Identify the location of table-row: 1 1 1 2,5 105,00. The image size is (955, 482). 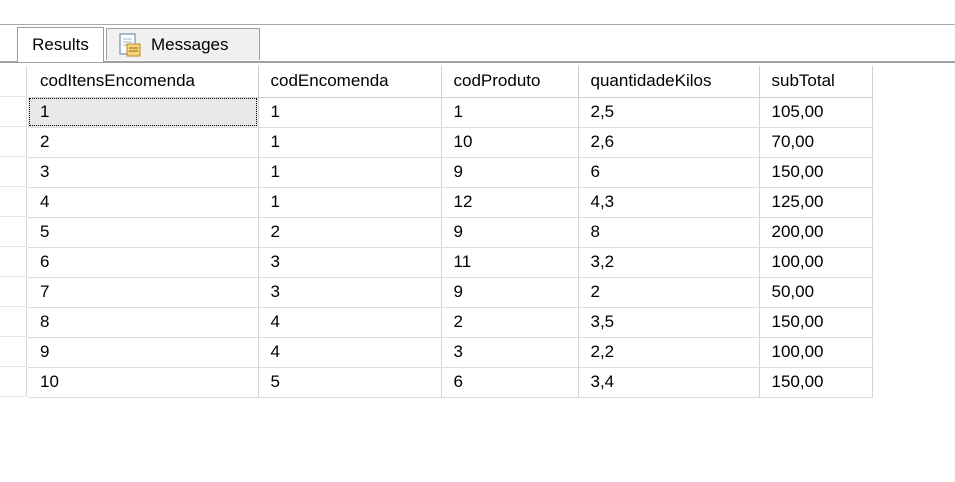
(450, 112).